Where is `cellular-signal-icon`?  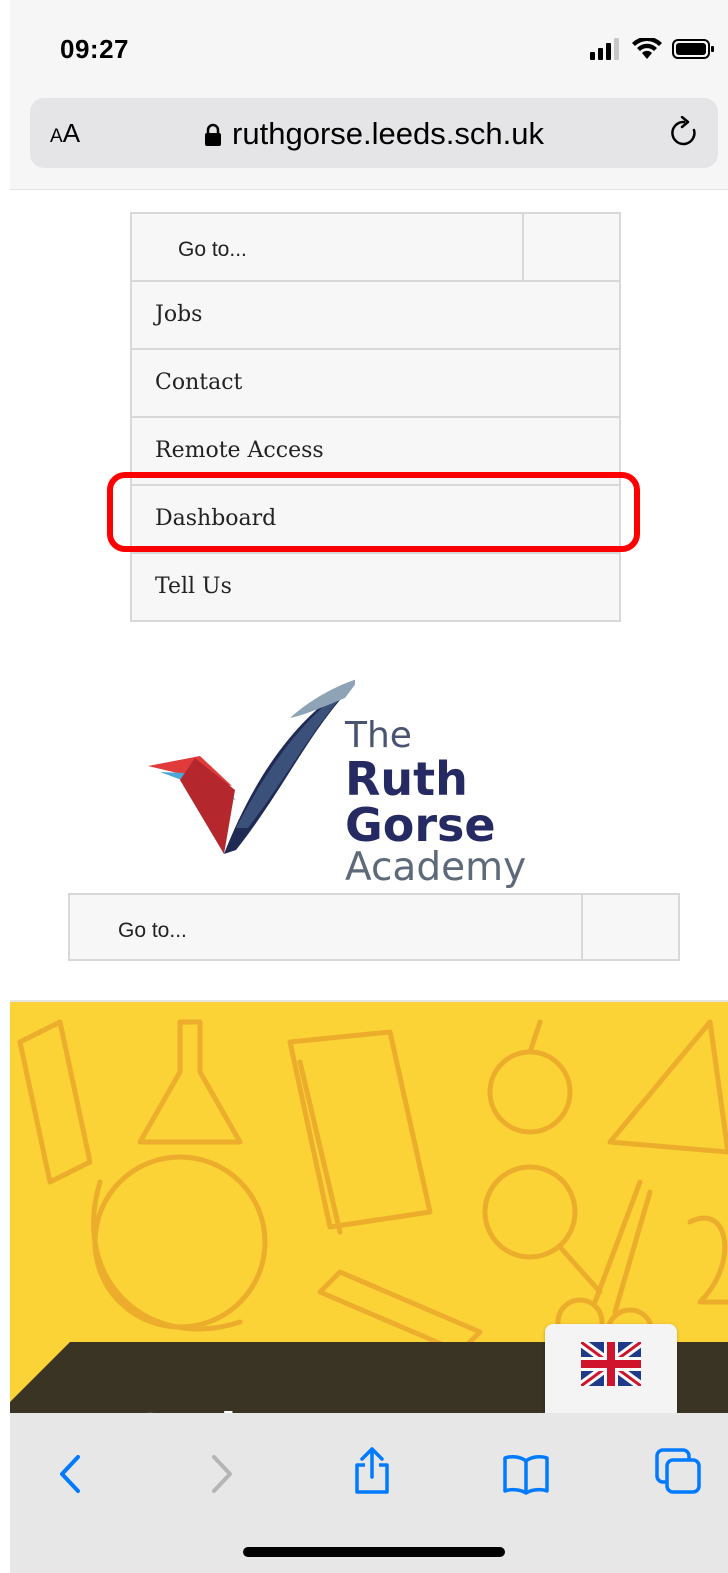 cellular-signal-icon is located at coordinates (604, 49).